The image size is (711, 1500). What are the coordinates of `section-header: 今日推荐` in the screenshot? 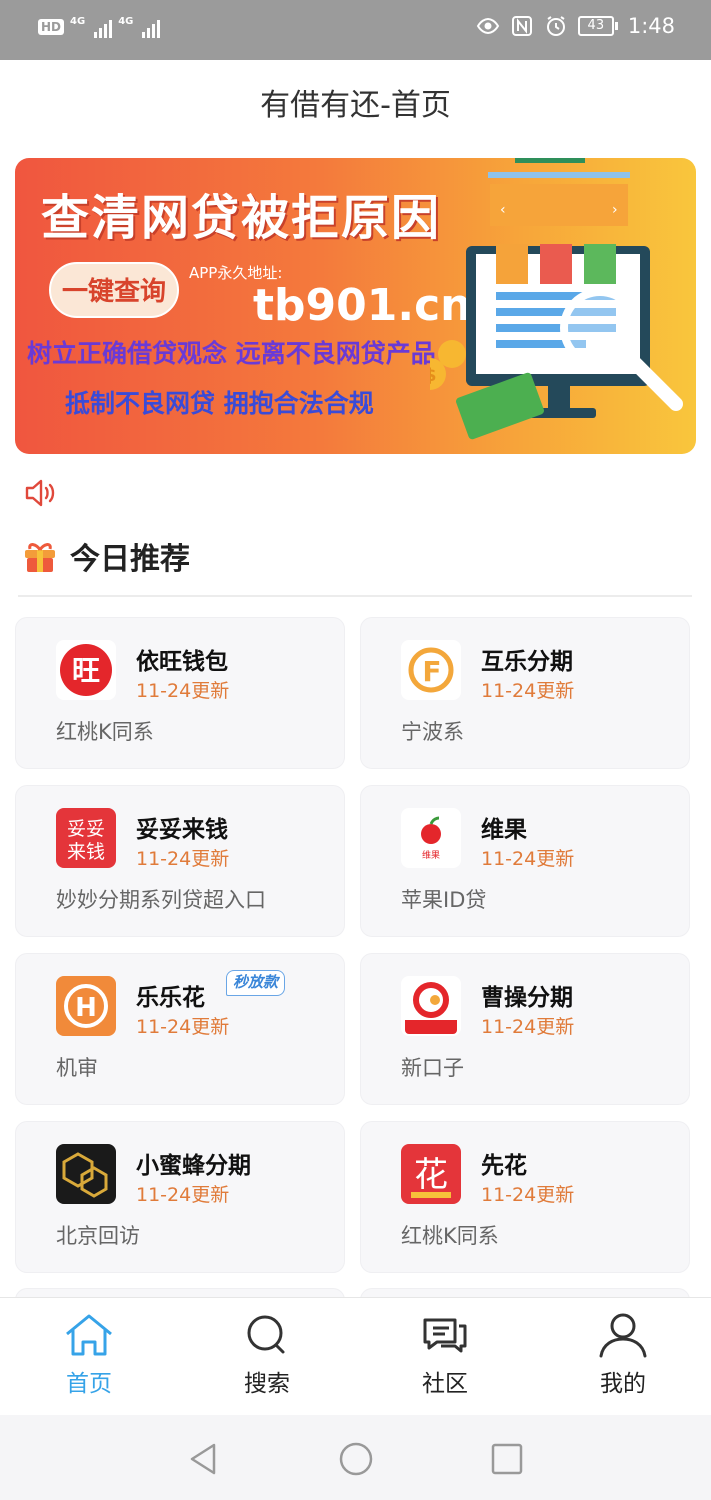 It's located at (106, 556).